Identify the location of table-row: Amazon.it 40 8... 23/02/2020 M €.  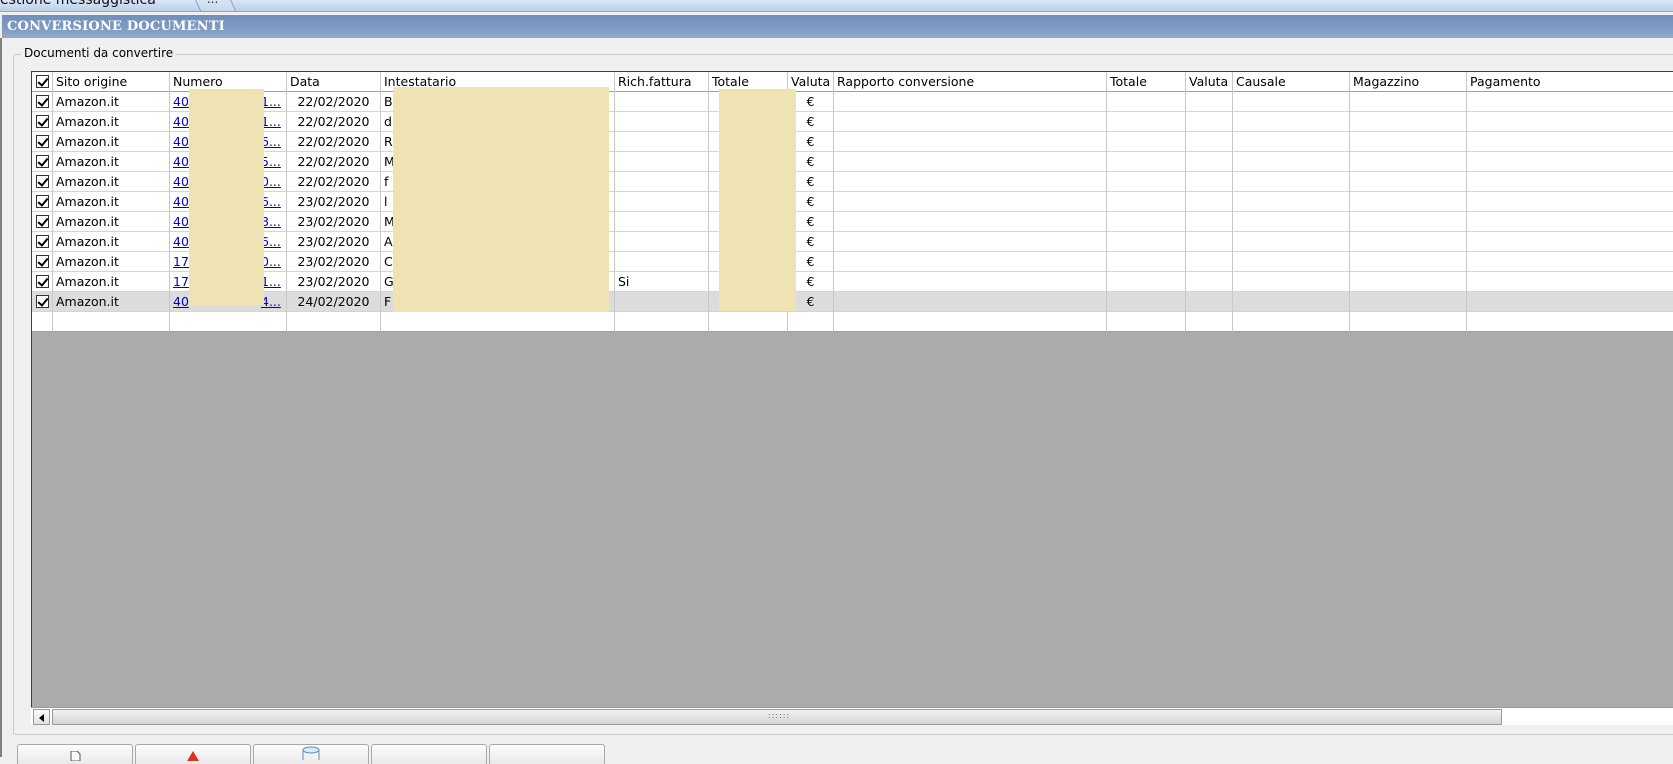
(852, 222).